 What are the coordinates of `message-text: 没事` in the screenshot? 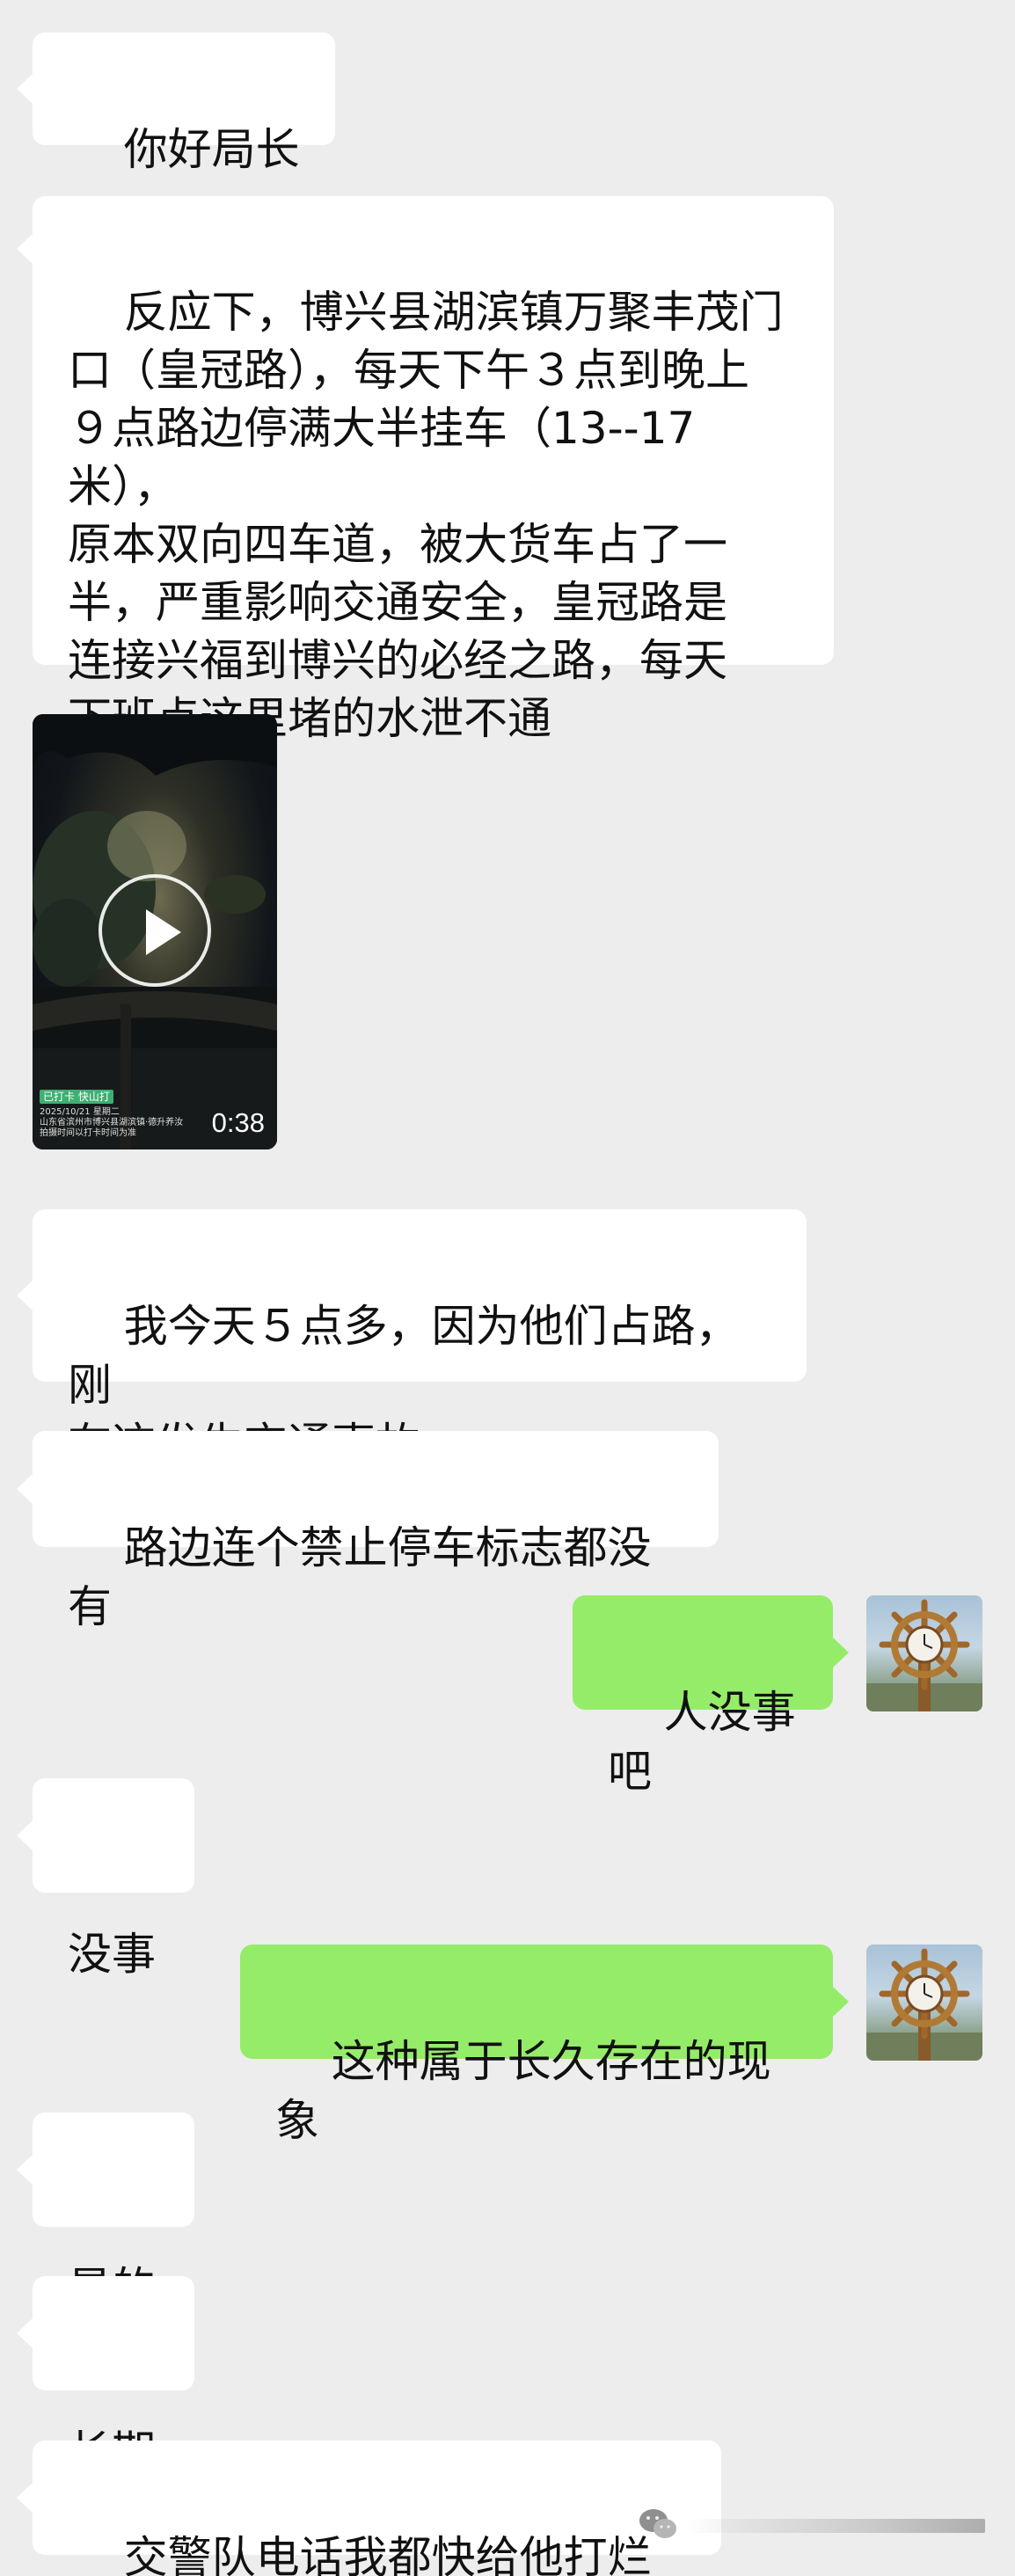 It's located at (112, 1954).